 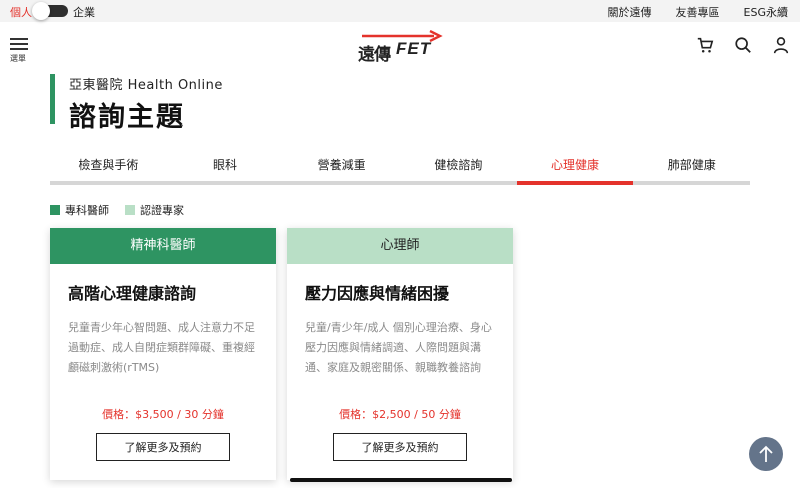 I want to click on tab-lung-health: 肺部健康, so click(x=691, y=165).